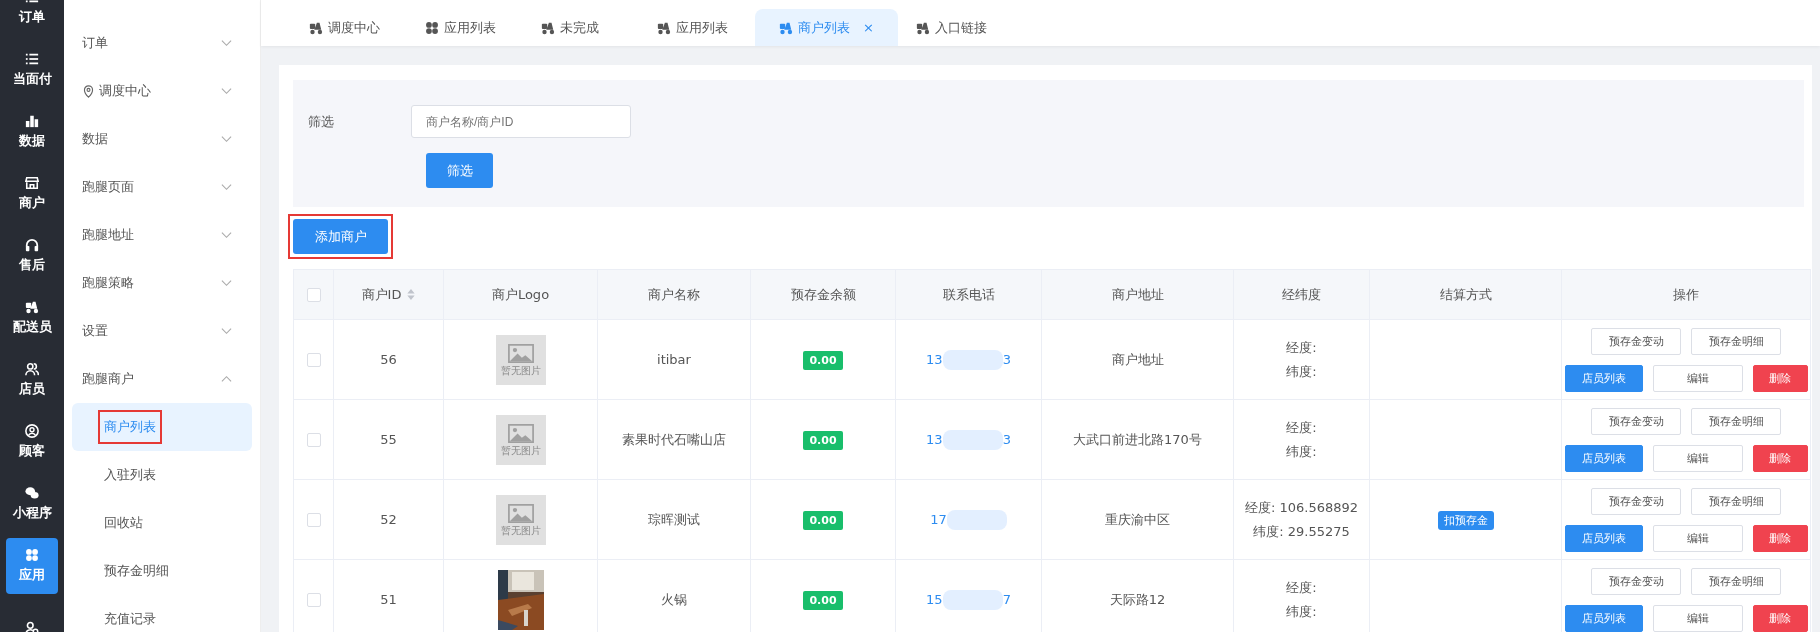 The height and width of the screenshot is (632, 1820). Describe the element at coordinates (32, 369) in the screenshot. I see `users-icon` at that location.